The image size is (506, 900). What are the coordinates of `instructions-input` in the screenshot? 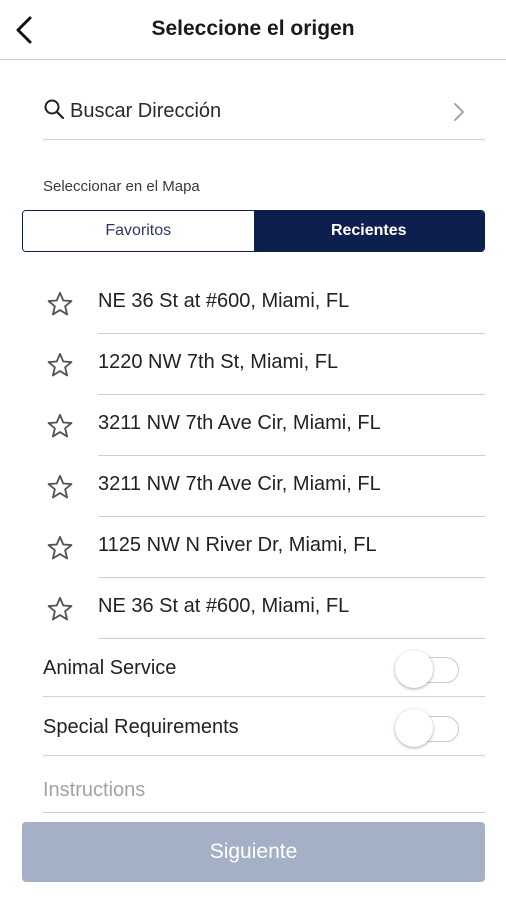 It's located at (264, 785).